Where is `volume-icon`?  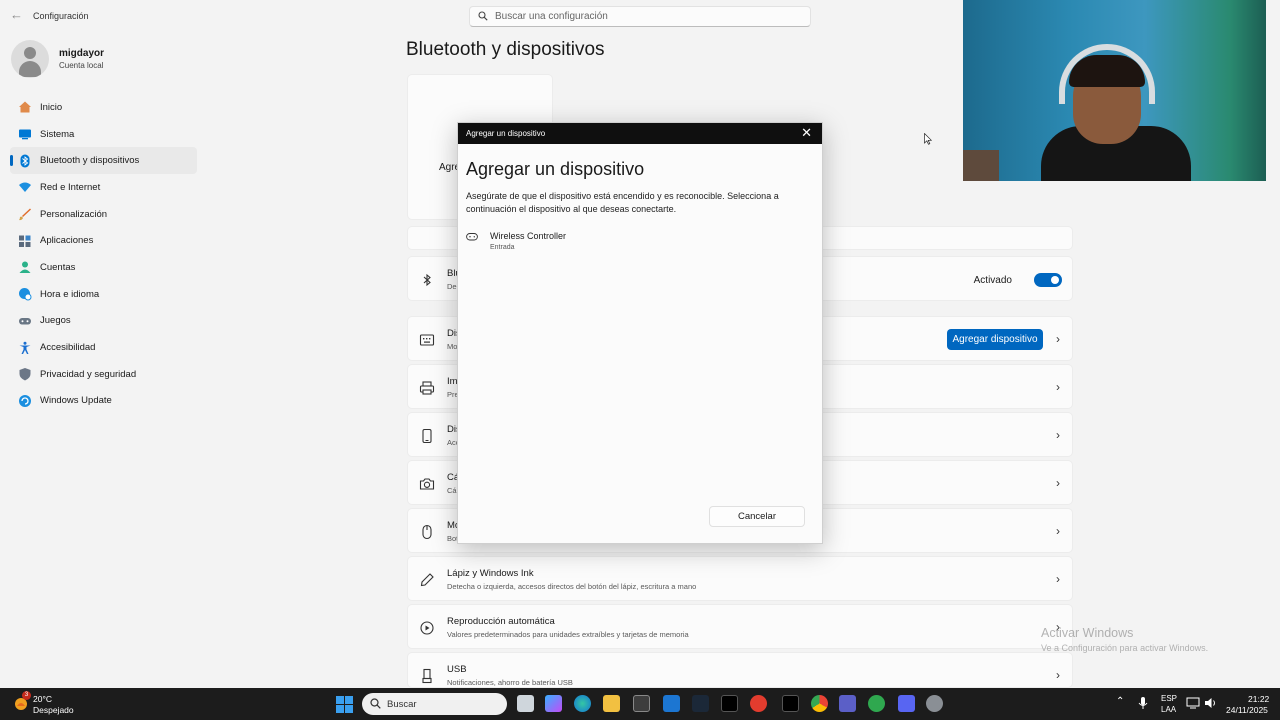
volume-icon is located at coordinates (1211, 703).